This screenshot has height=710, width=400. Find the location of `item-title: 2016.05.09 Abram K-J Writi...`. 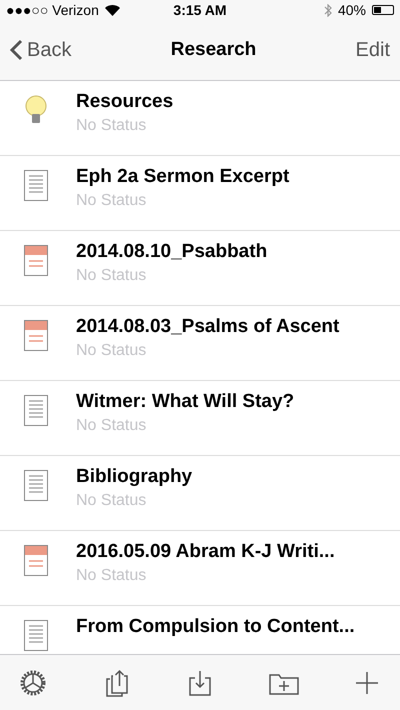

item-title: 2016.05.09 Abram K-J Writi... is located at coordinates (205, 552).